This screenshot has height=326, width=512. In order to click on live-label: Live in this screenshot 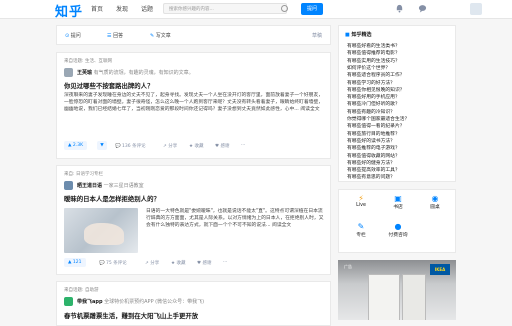, I will do `click(361, 205)`.